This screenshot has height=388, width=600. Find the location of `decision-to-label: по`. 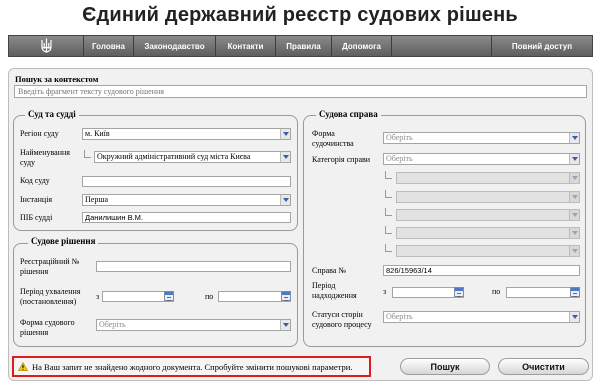

decision-to-label: по is located at coordinates (209, 296).